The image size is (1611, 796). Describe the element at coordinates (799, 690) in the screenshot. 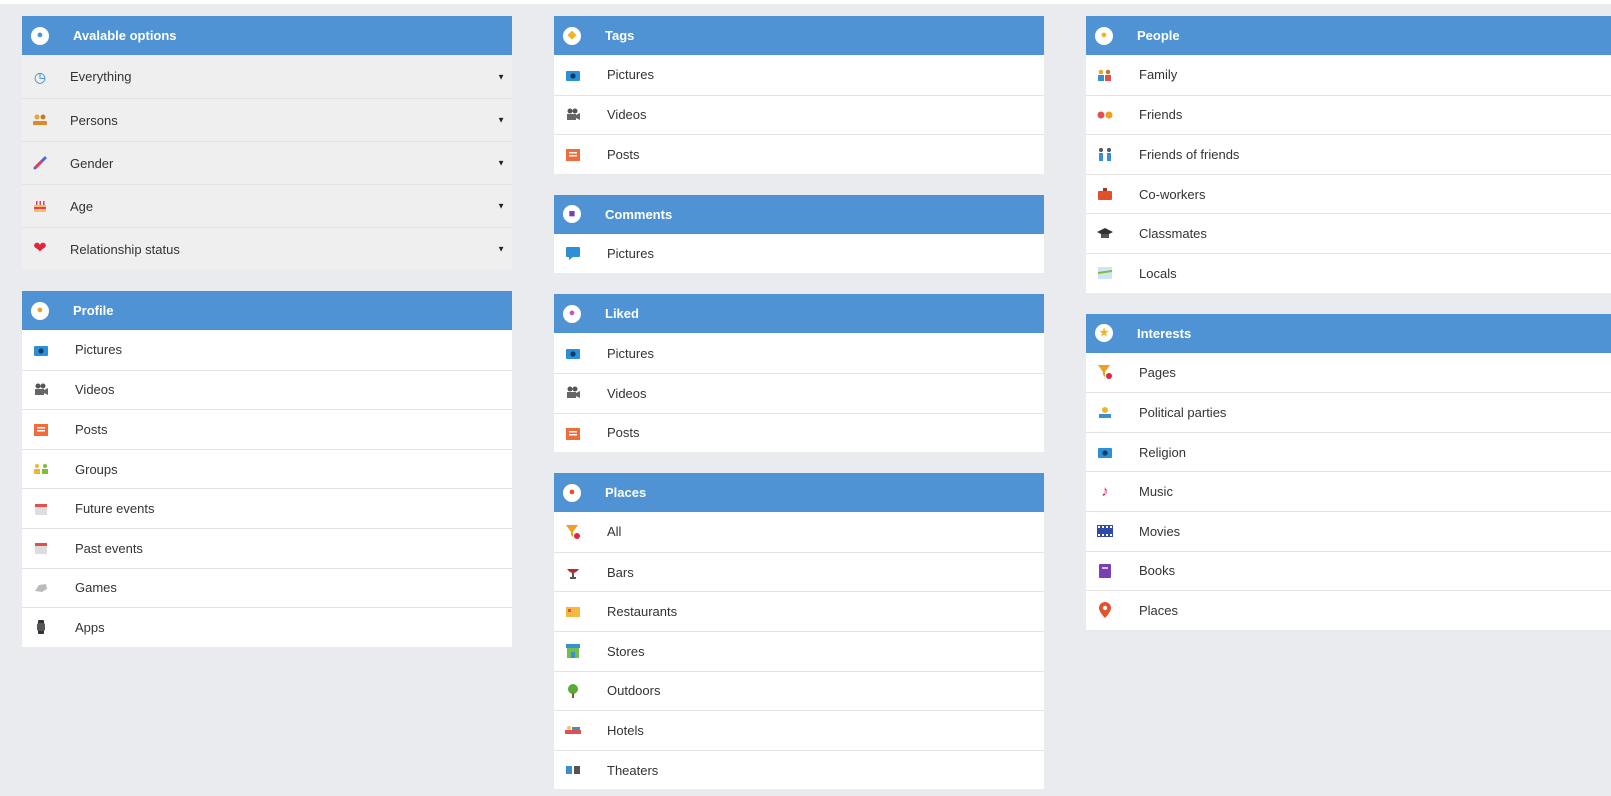

I see `places-item-outdoors: Outdoors` at that location.